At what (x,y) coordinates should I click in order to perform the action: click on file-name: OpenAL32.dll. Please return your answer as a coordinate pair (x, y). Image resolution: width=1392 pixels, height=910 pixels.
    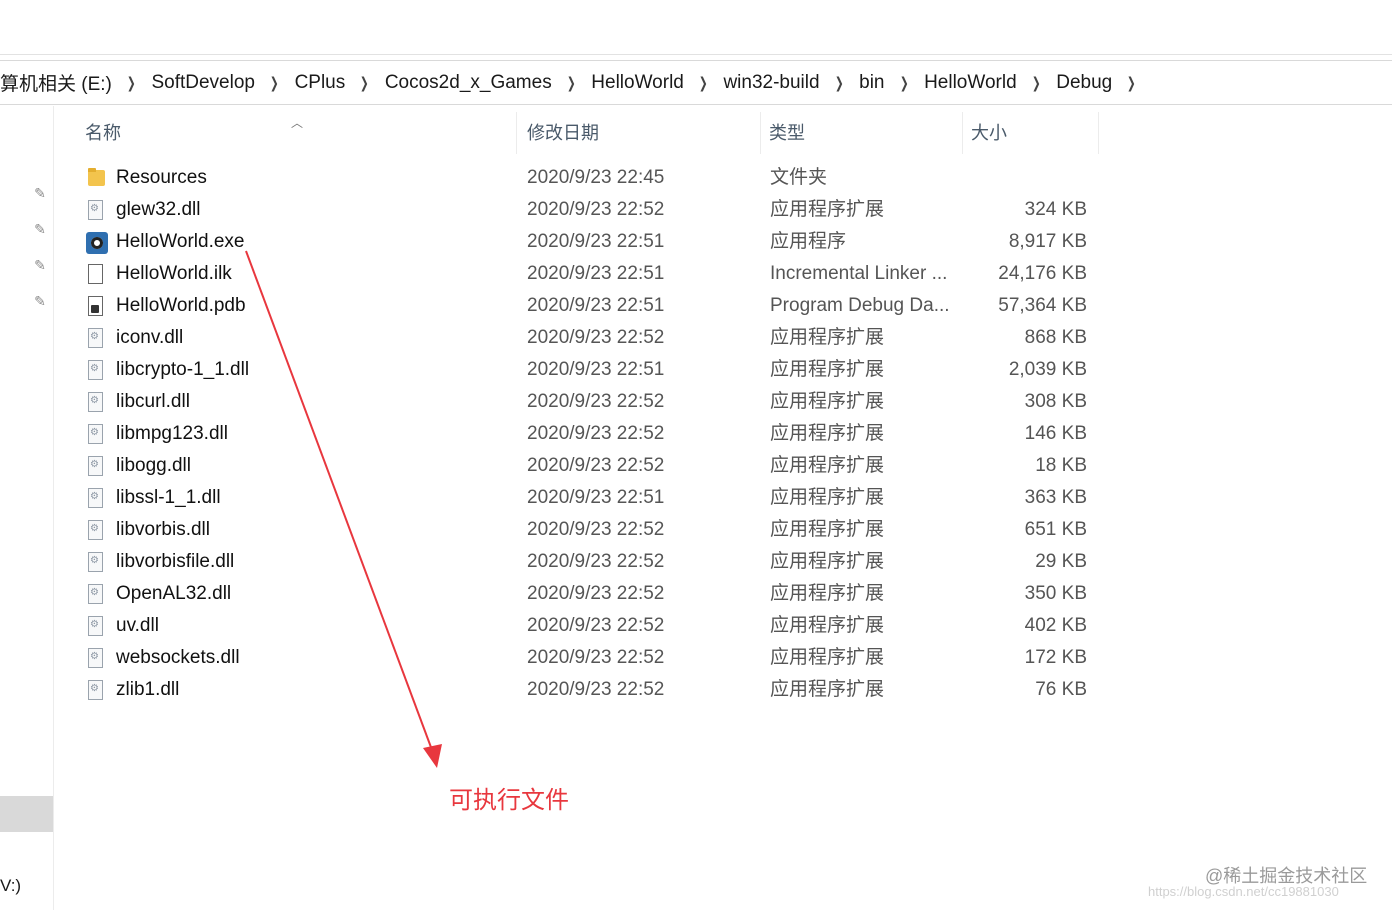
    Looking at the image, I should click on (174, 593).